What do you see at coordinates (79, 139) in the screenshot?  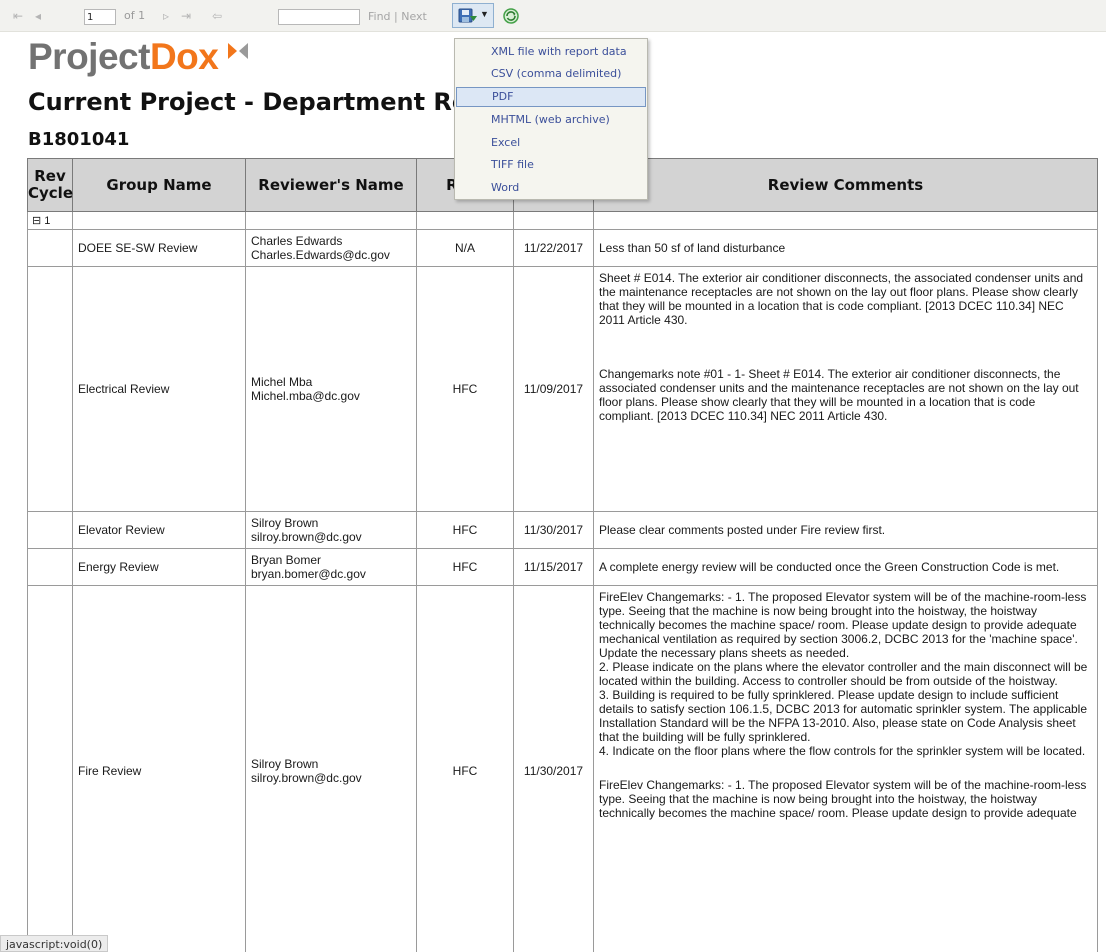 I see `project-id: B1801041` at bounding box center [79, 139].